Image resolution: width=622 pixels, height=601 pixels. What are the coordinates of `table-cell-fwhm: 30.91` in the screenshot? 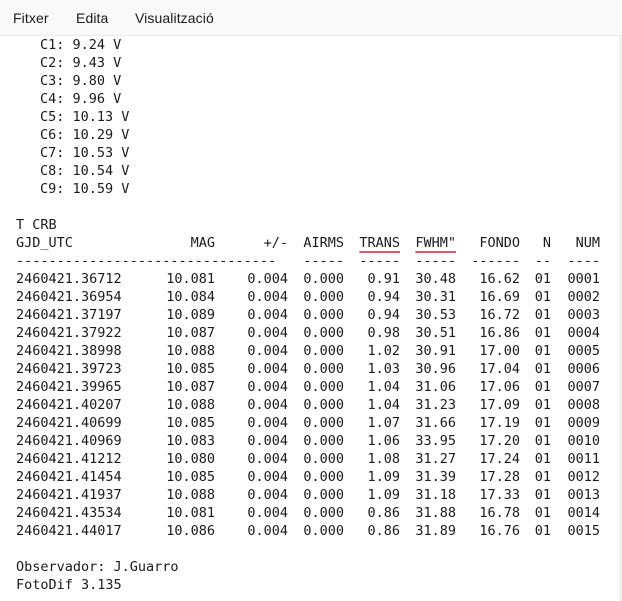 It's located at (435, 351).